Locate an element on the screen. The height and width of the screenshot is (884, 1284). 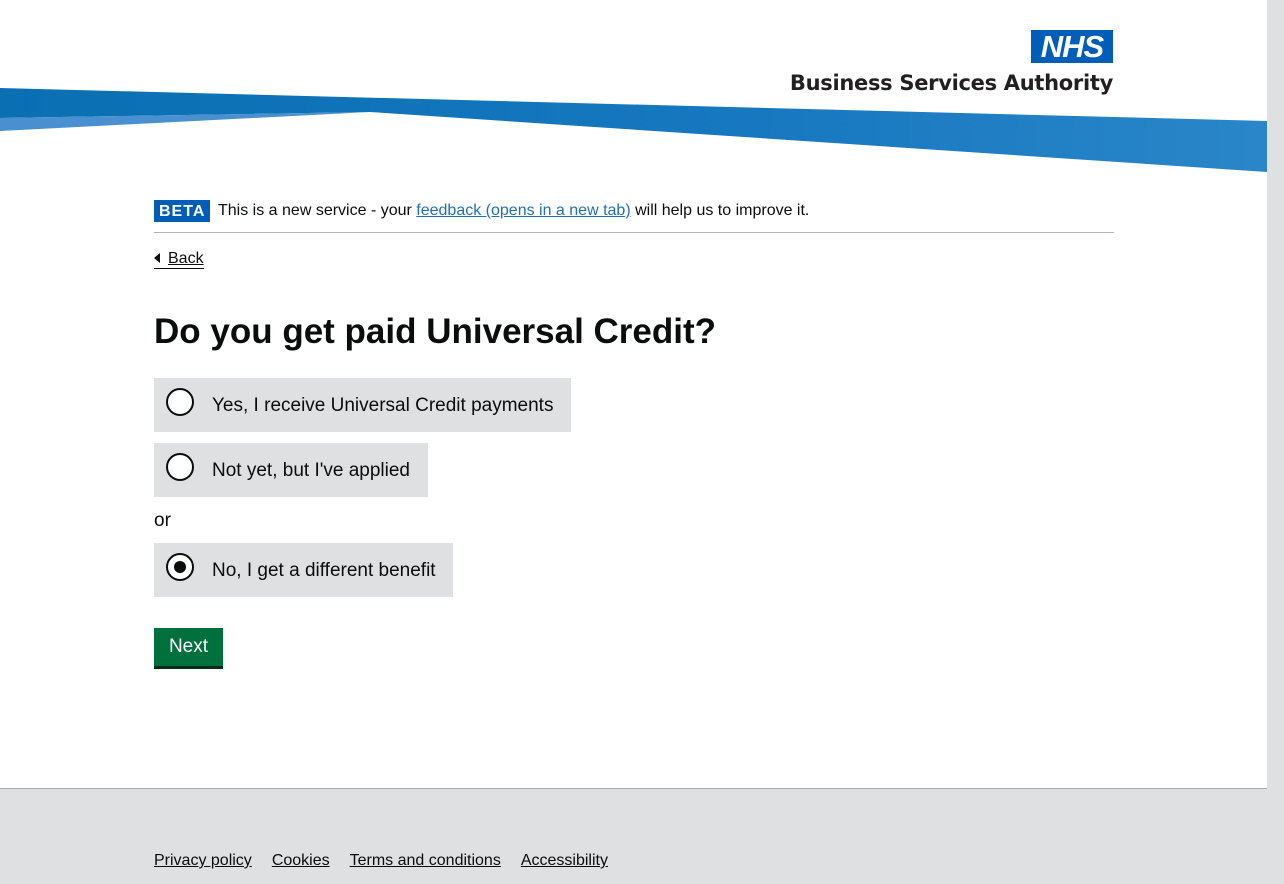
privacy-policy-link: Privacy policy is located at coordinates (203, 860).